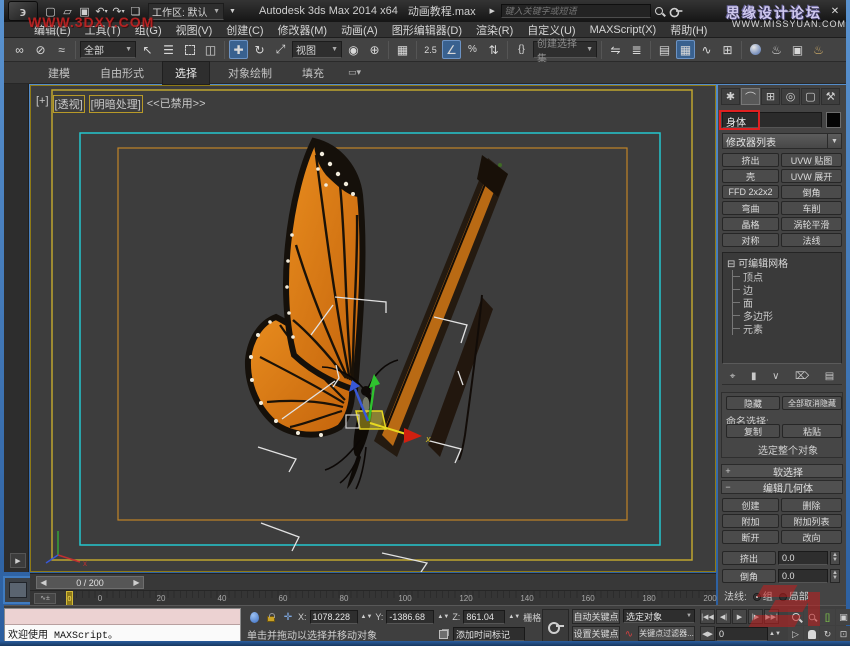 The width and height of the screenshot is (850, 646). I want to click on search-icon, so click(659, 11).